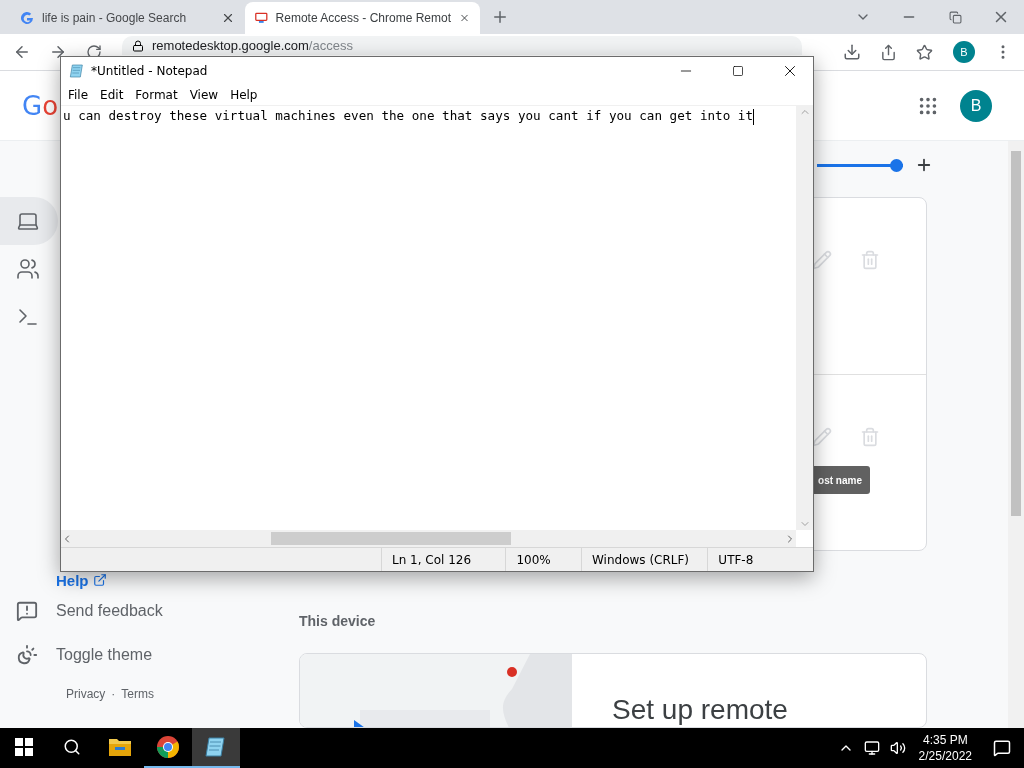 The height and width of the screenshot is (768, 1024). I want to click on status-text: Windows (CRLF), so click(644, 559).